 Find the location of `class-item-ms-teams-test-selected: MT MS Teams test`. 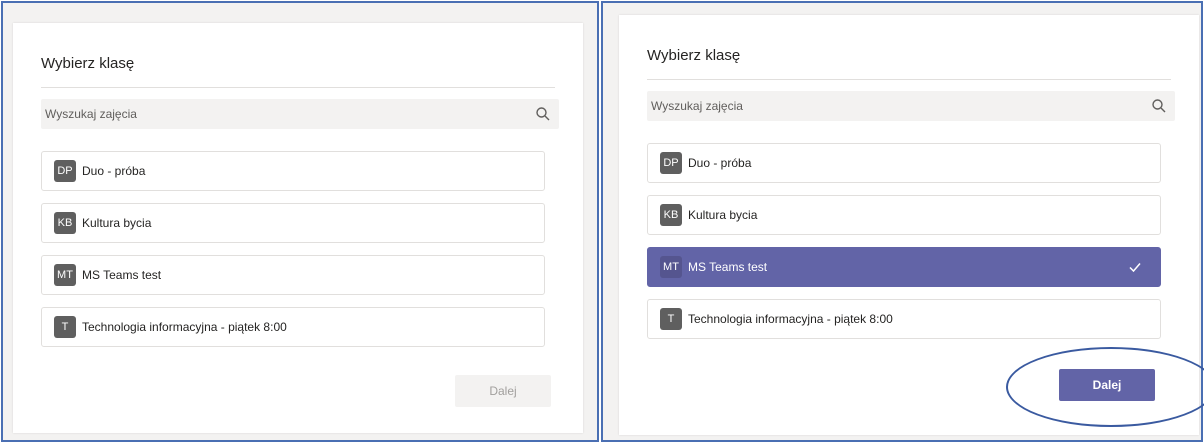

class-item-ms-teams-test-selected: MT MS Teams test is located at coordinates (904, 267).